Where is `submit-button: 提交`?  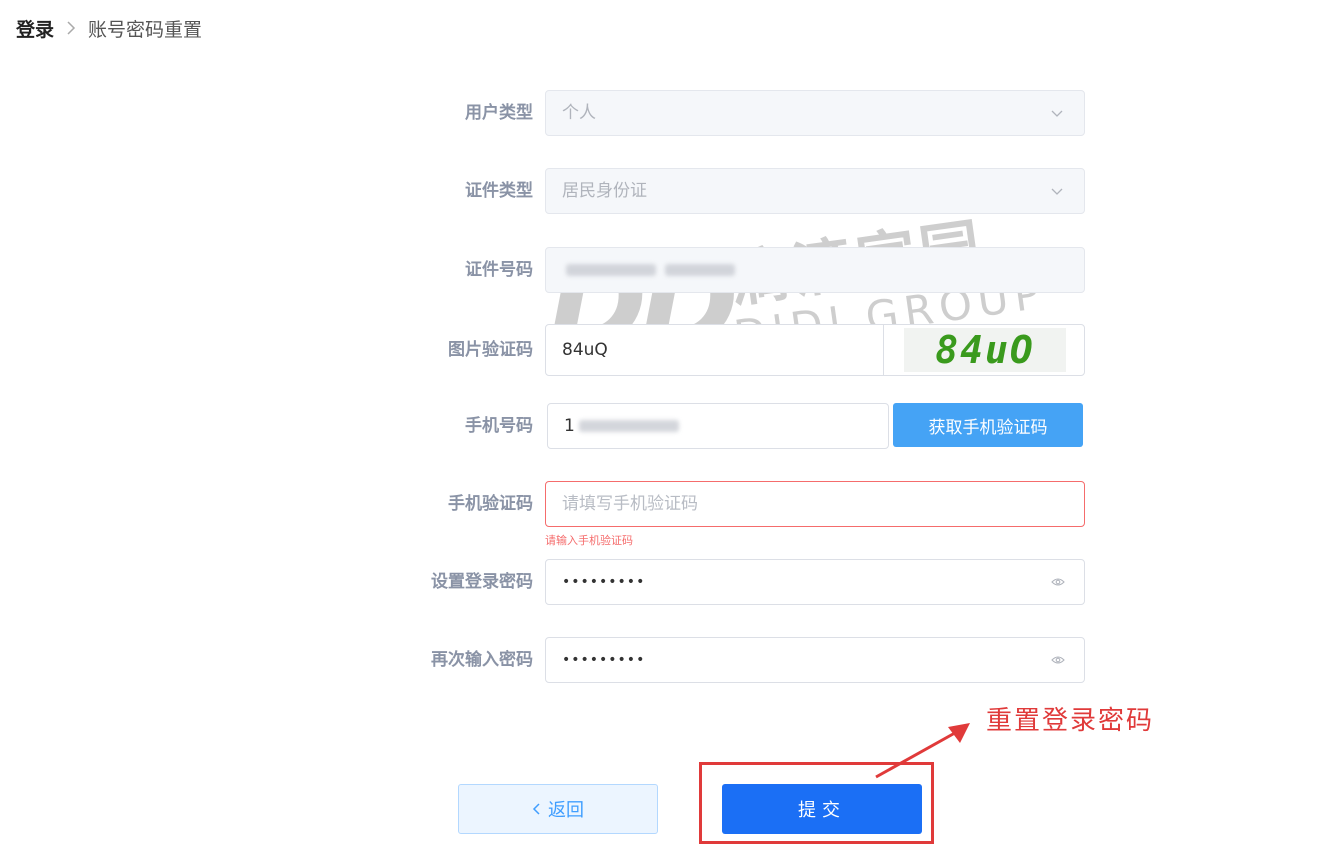
submit-button: 提交 is located at coordinates (822, 809).